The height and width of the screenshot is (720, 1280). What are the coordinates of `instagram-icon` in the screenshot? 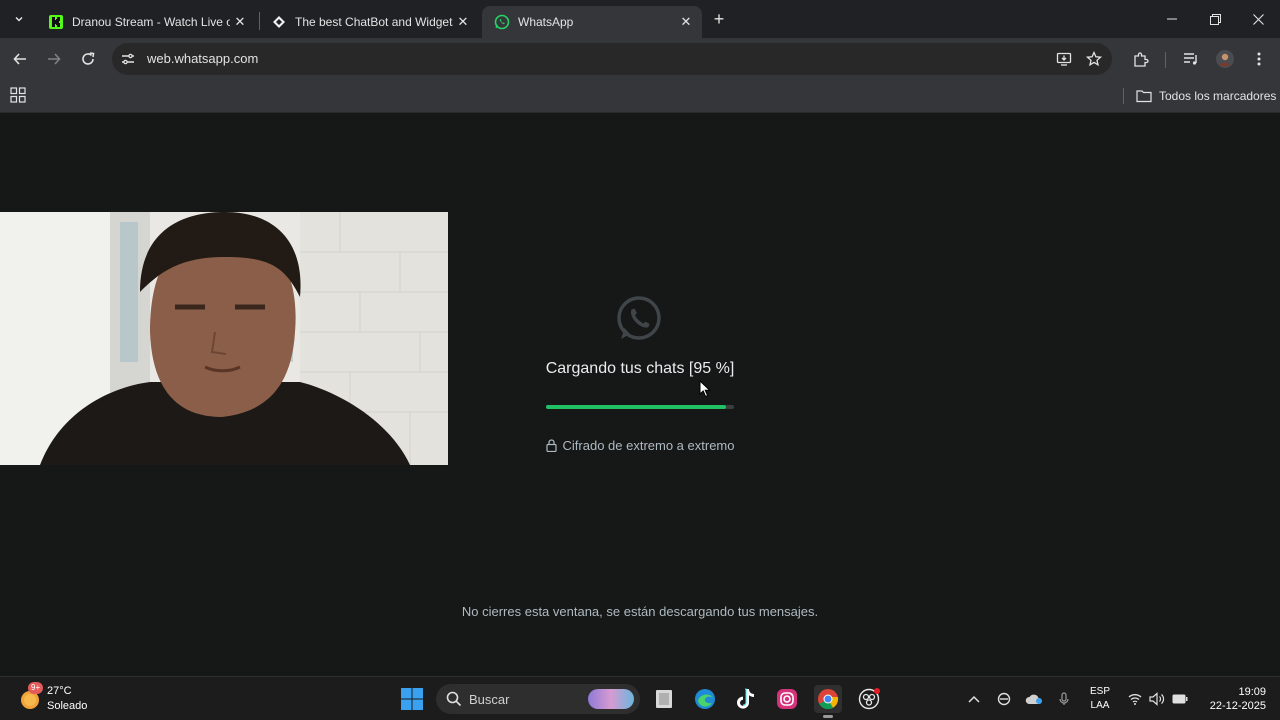 It's located at (787, 699).